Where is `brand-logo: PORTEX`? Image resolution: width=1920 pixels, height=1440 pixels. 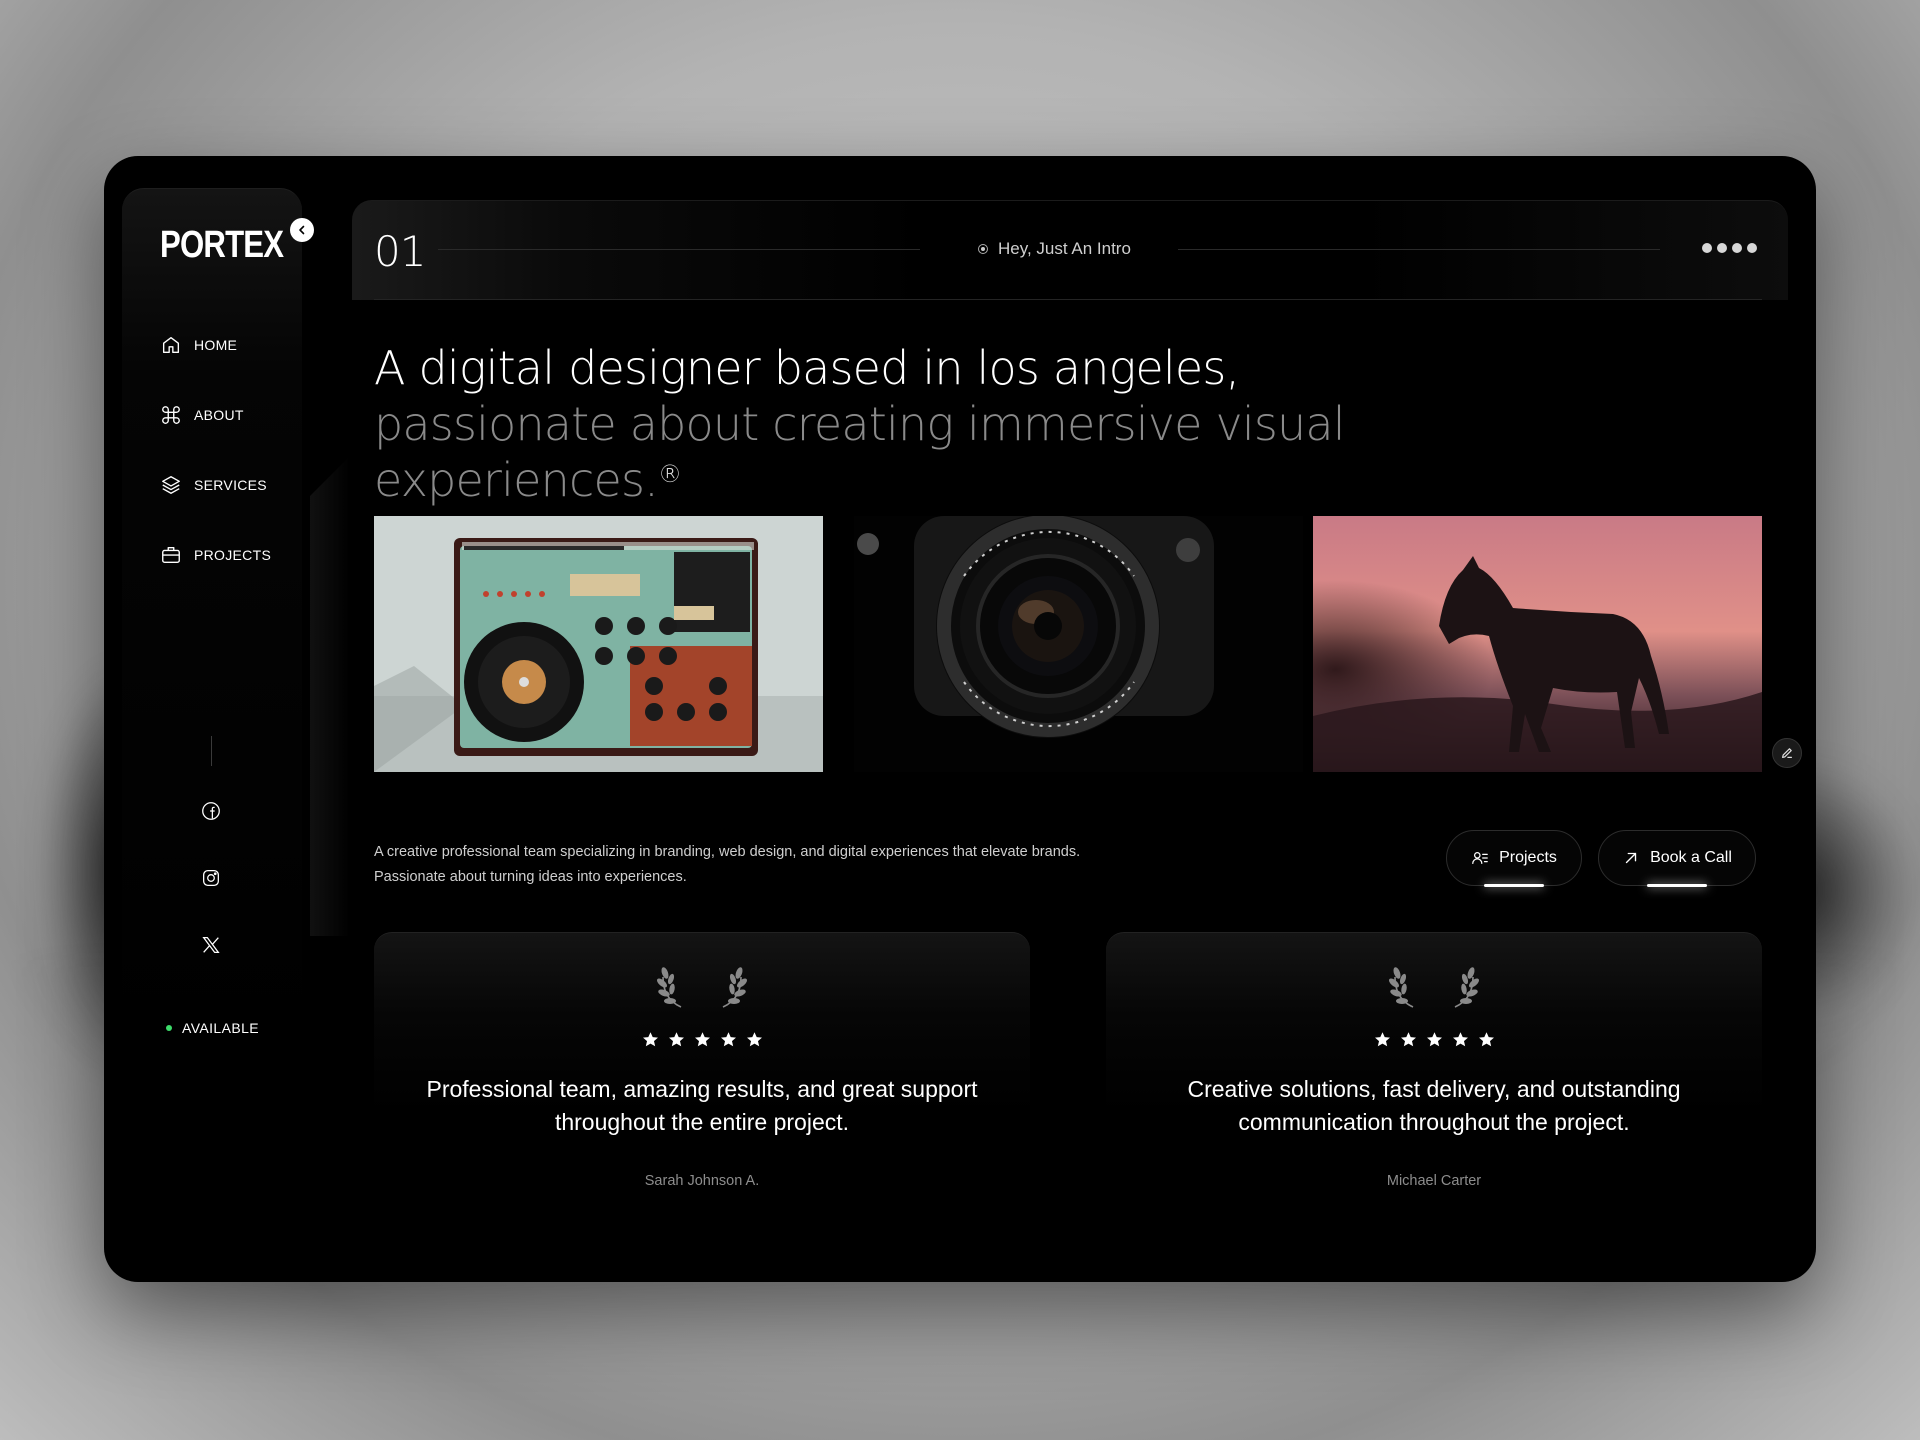 brand-logo: PORTEX is located at coordinates (222, 245).